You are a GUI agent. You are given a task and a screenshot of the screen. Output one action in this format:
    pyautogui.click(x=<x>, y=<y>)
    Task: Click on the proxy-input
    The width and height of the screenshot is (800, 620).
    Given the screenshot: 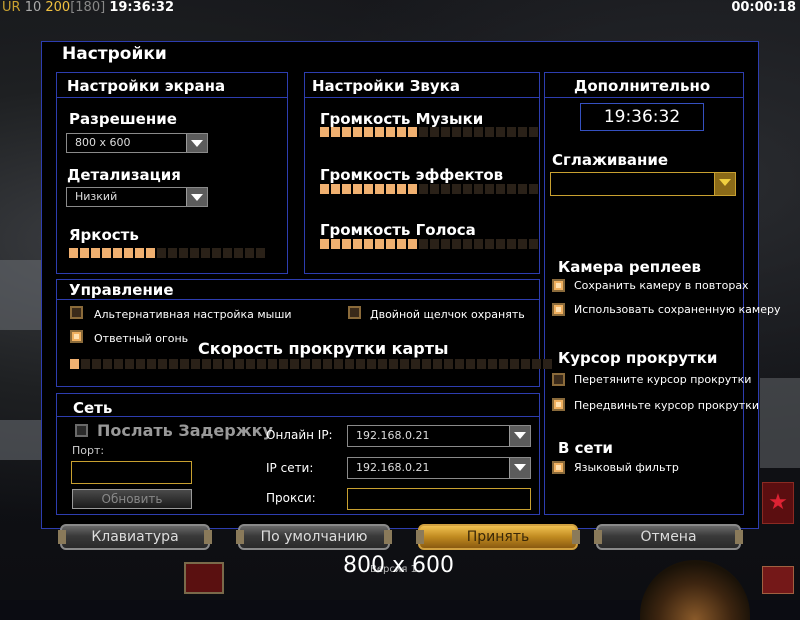 What is the action you would take?
    pyautogui.click(x=439, y=499)
    